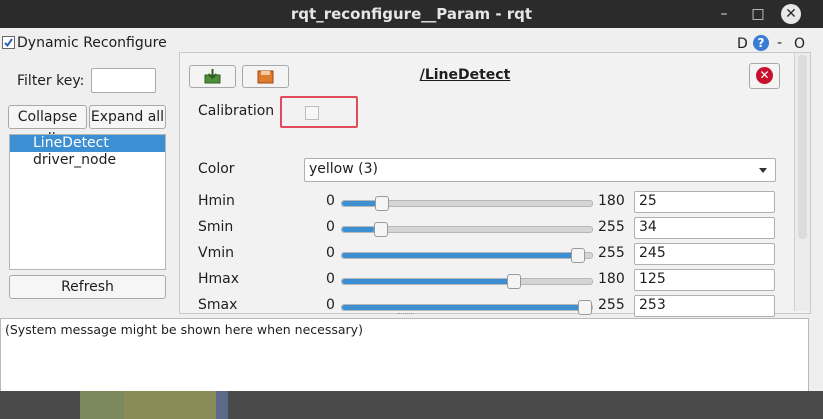  I want to click on color-select-value: yellow (3), so click(343, 169).